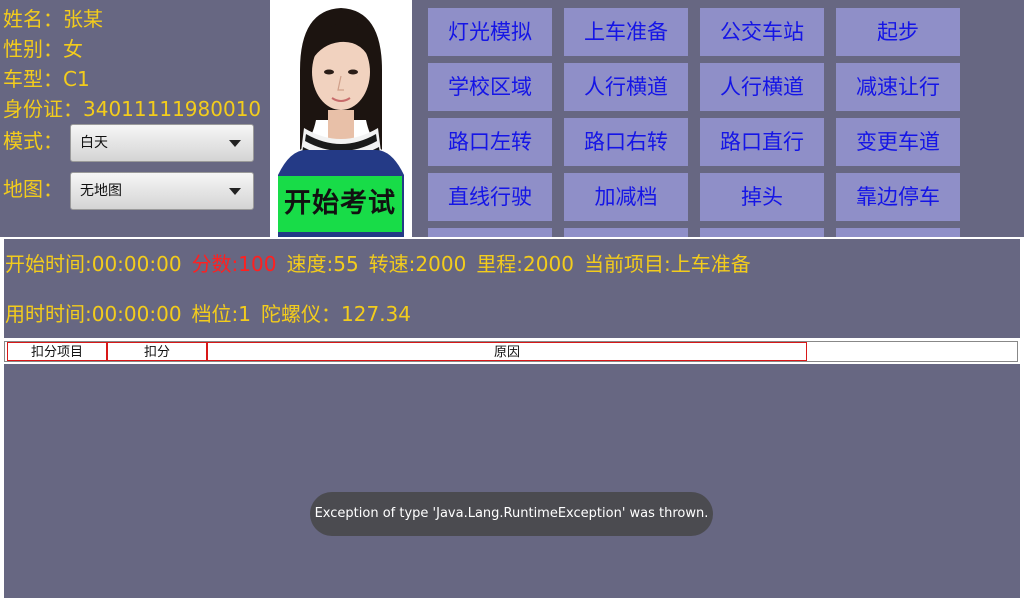  What do you see at coordinates (322, 264) in the screenshot?
I see `speed: 速度:55` at bounding box center [322, 264].